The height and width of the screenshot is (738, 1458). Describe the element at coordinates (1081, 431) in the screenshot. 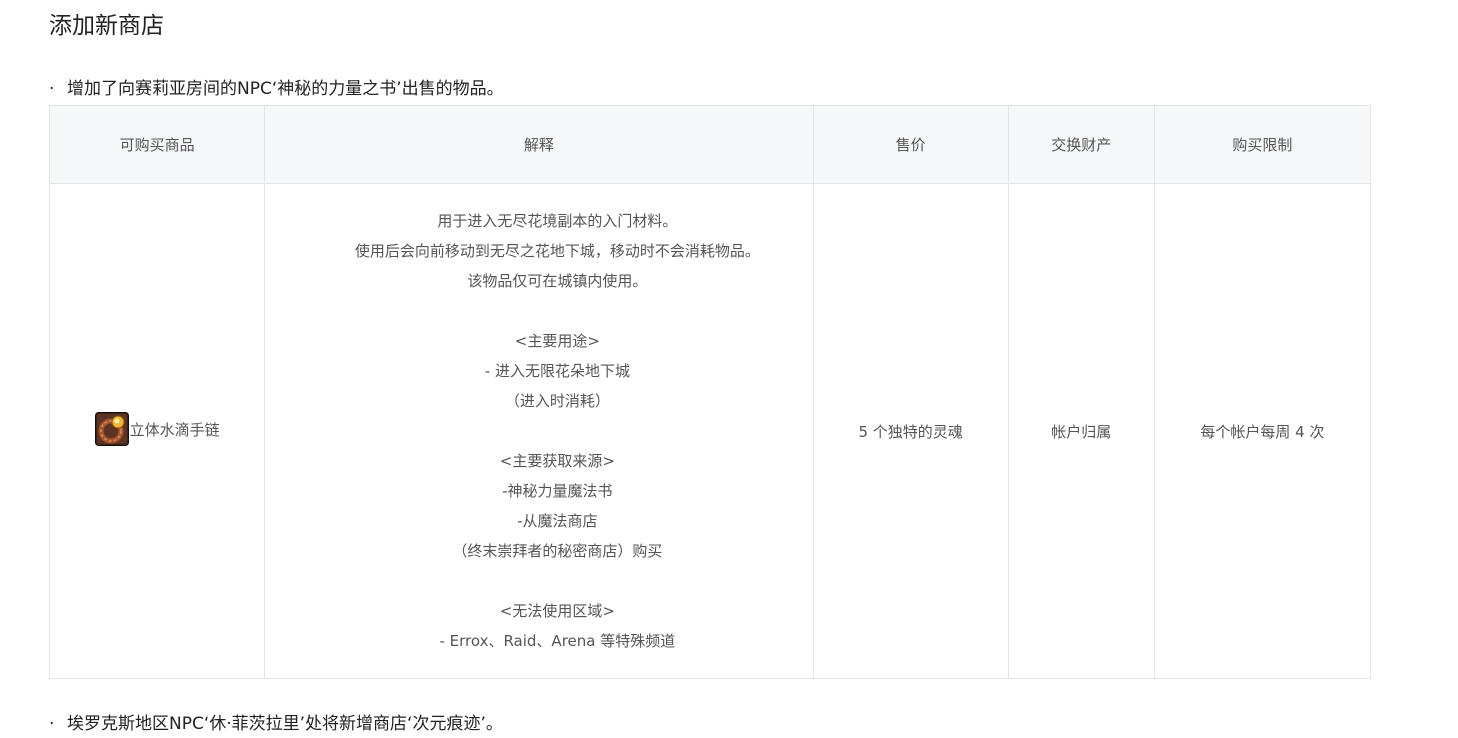

I see `trade-cell: 帐户归属` at that location.